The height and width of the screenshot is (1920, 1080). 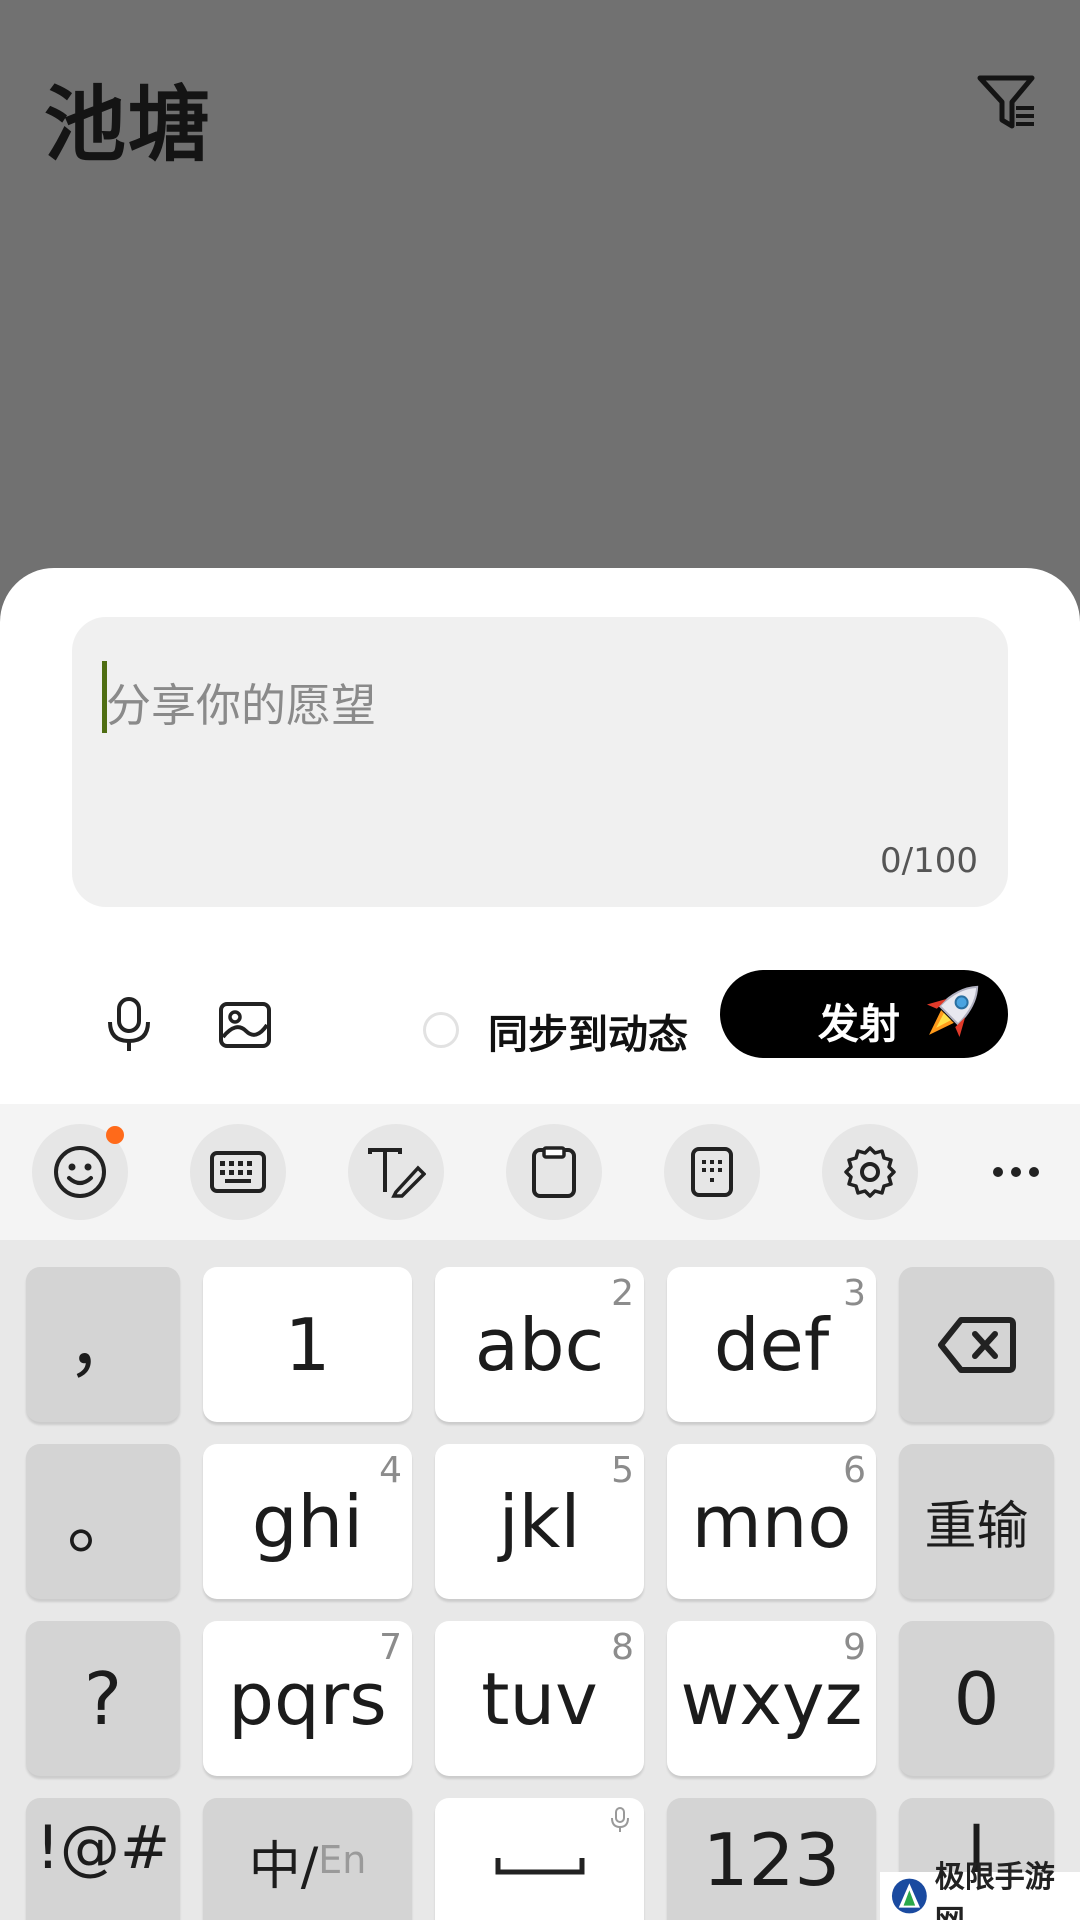 I want to click on image-icon, so click(x=245, y=1025).